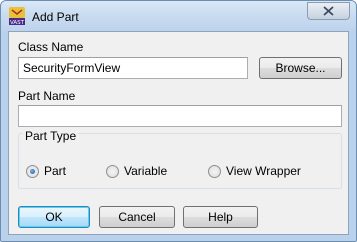 This screenshot has width=357, height=242. I want to click on radio-selected-dot, so click(32, 171).